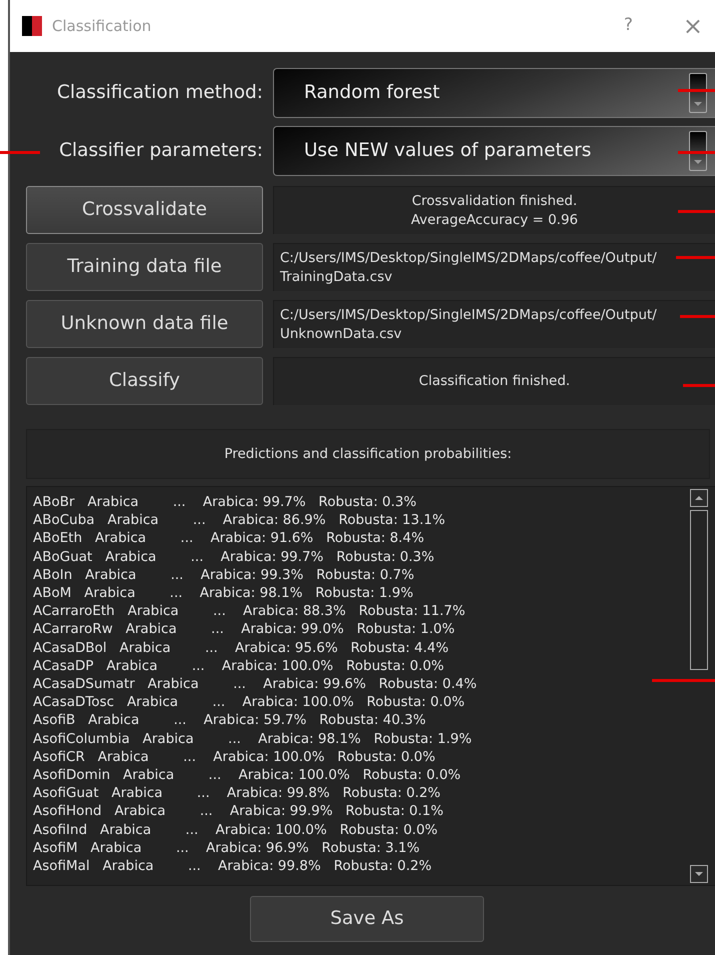  Describe the element at coordinates (238, 666) in the screenshot. I see `result-line: ACasaDP Arabica ... Arabica: 100.0% Robusta: 0.0%` at that location.